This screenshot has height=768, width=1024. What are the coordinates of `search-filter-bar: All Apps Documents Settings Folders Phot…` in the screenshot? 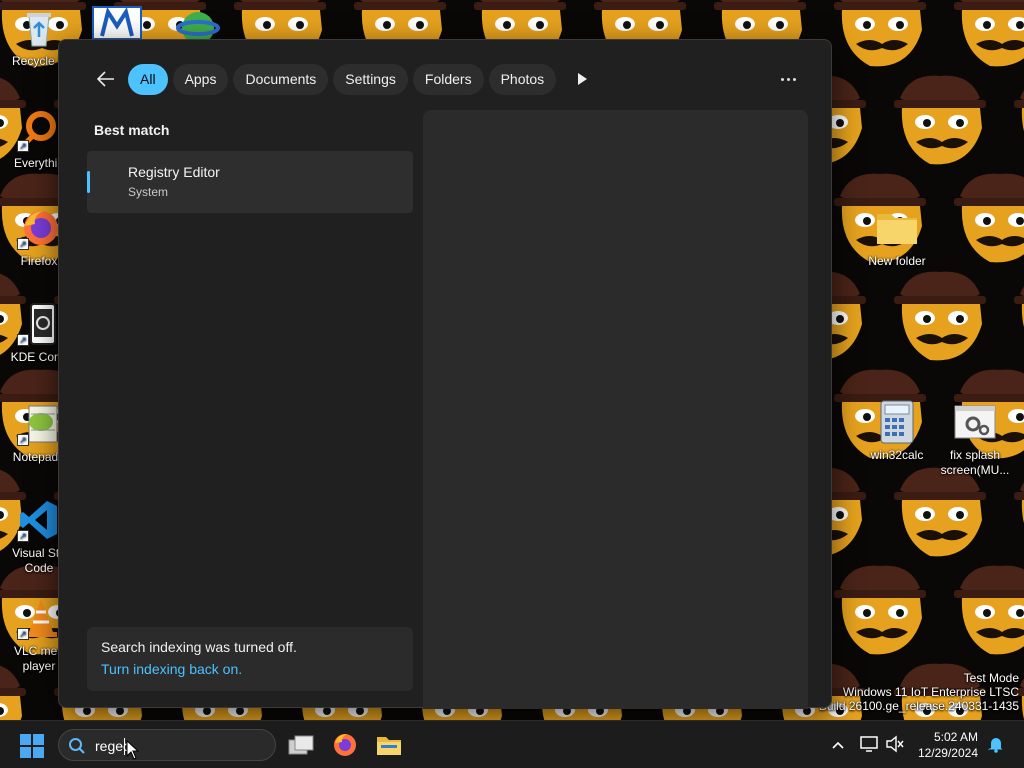 It's located at (344, 79).